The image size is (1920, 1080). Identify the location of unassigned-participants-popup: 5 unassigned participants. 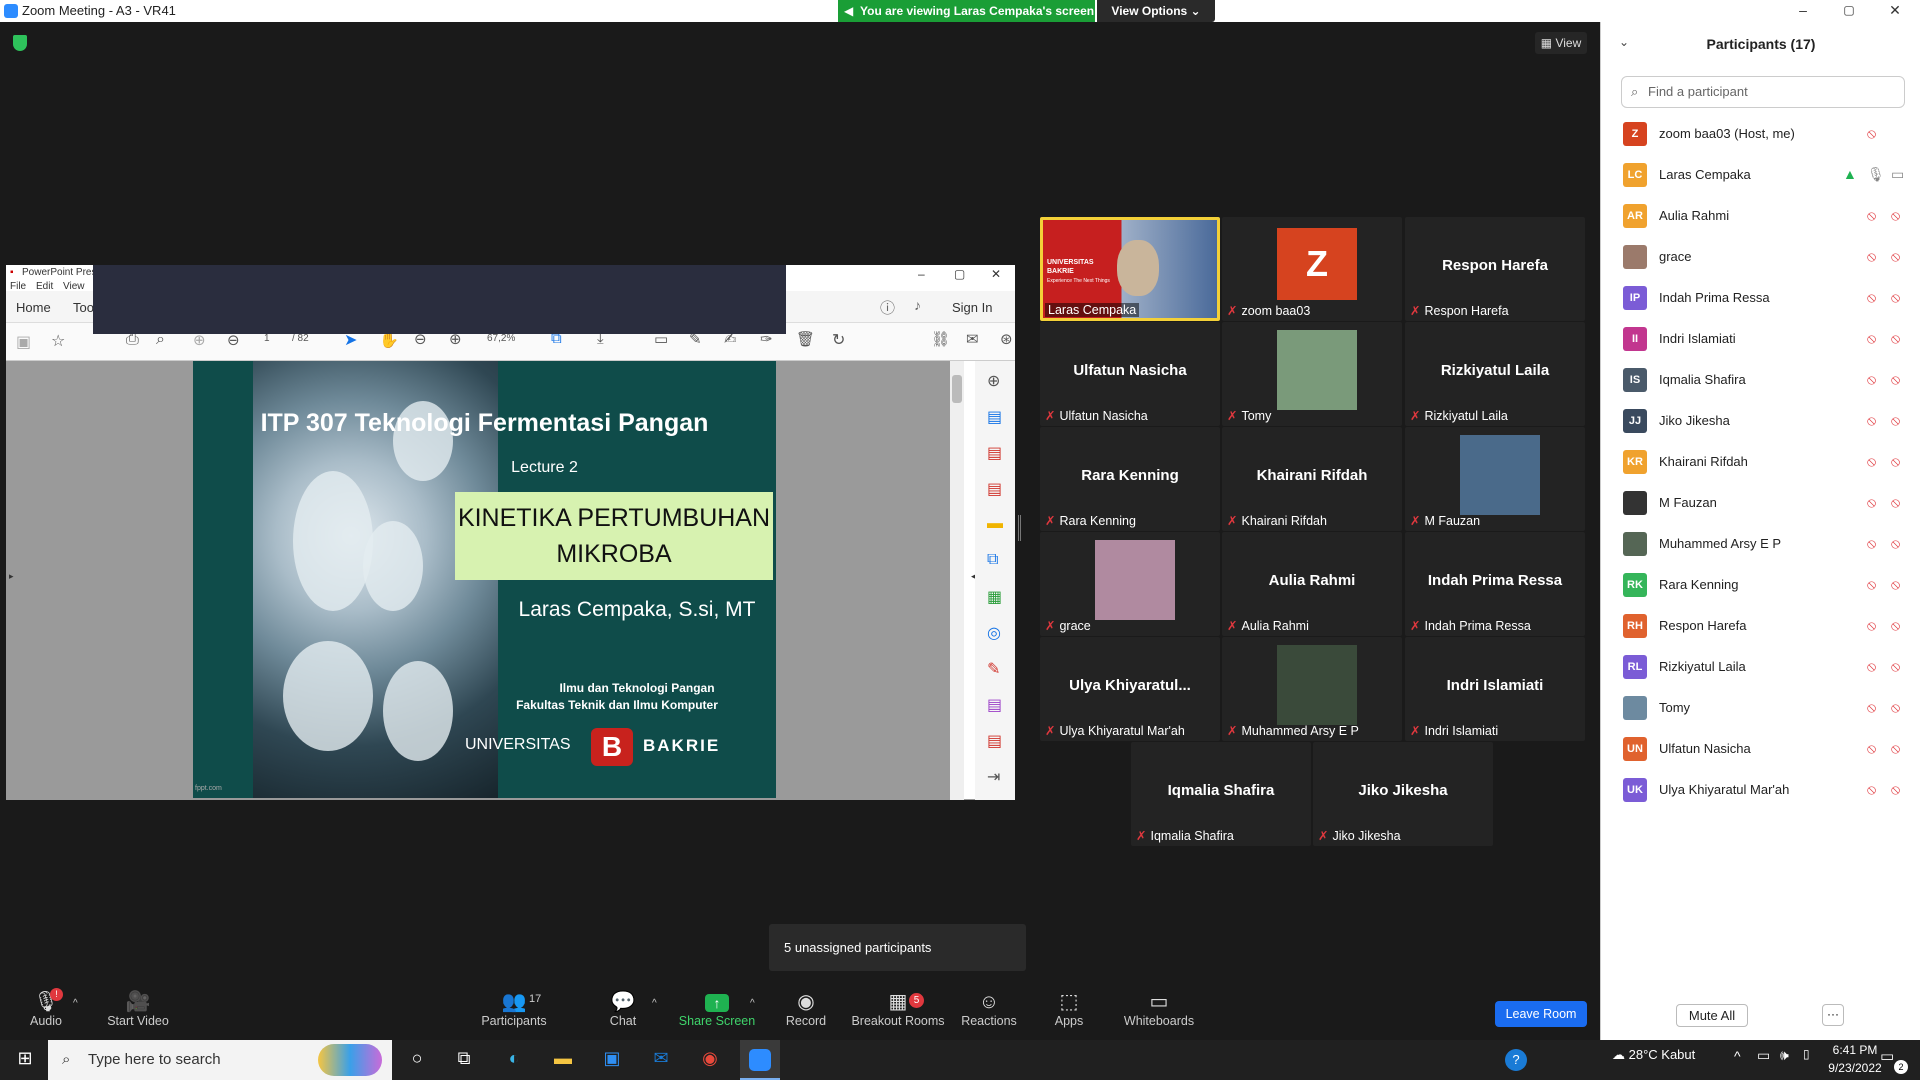
(897, 947).